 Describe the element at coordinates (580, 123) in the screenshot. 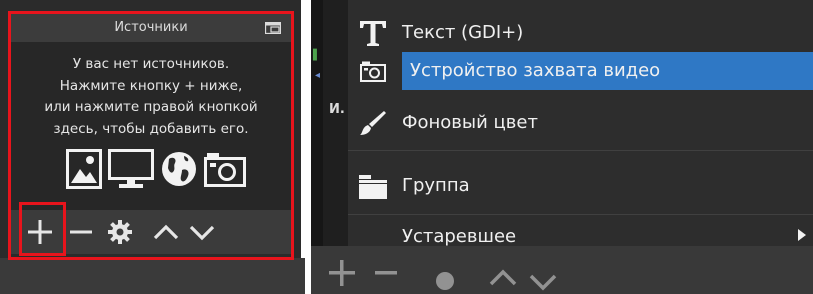

I see `menu-item-color-source: Фоновый цвет` at that location.